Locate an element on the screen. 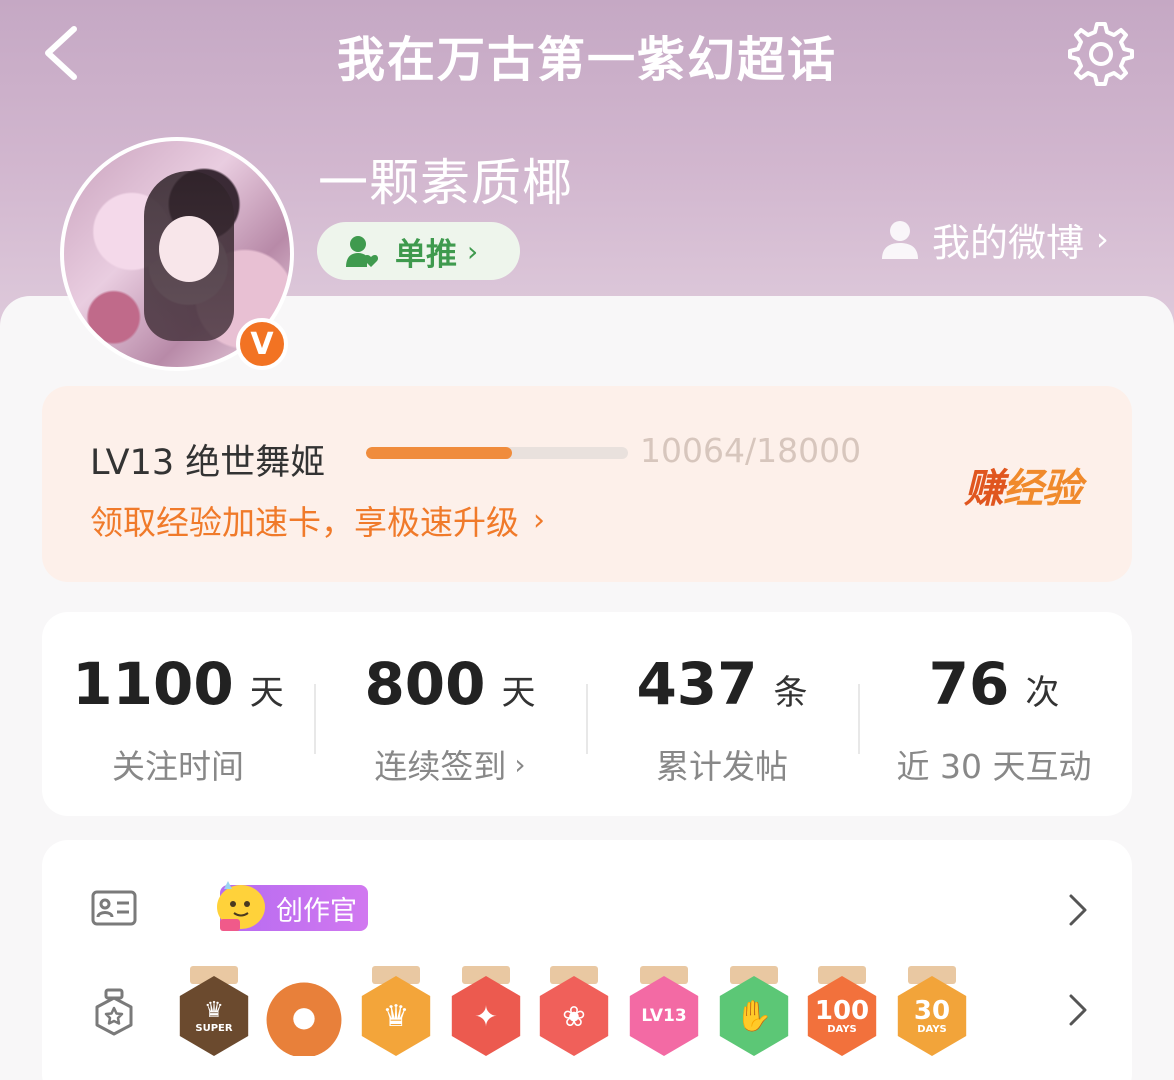 This screenshot has width=1174, height=1080. medal-gold-crown: ♛ is located at coordinates (396, 1011).